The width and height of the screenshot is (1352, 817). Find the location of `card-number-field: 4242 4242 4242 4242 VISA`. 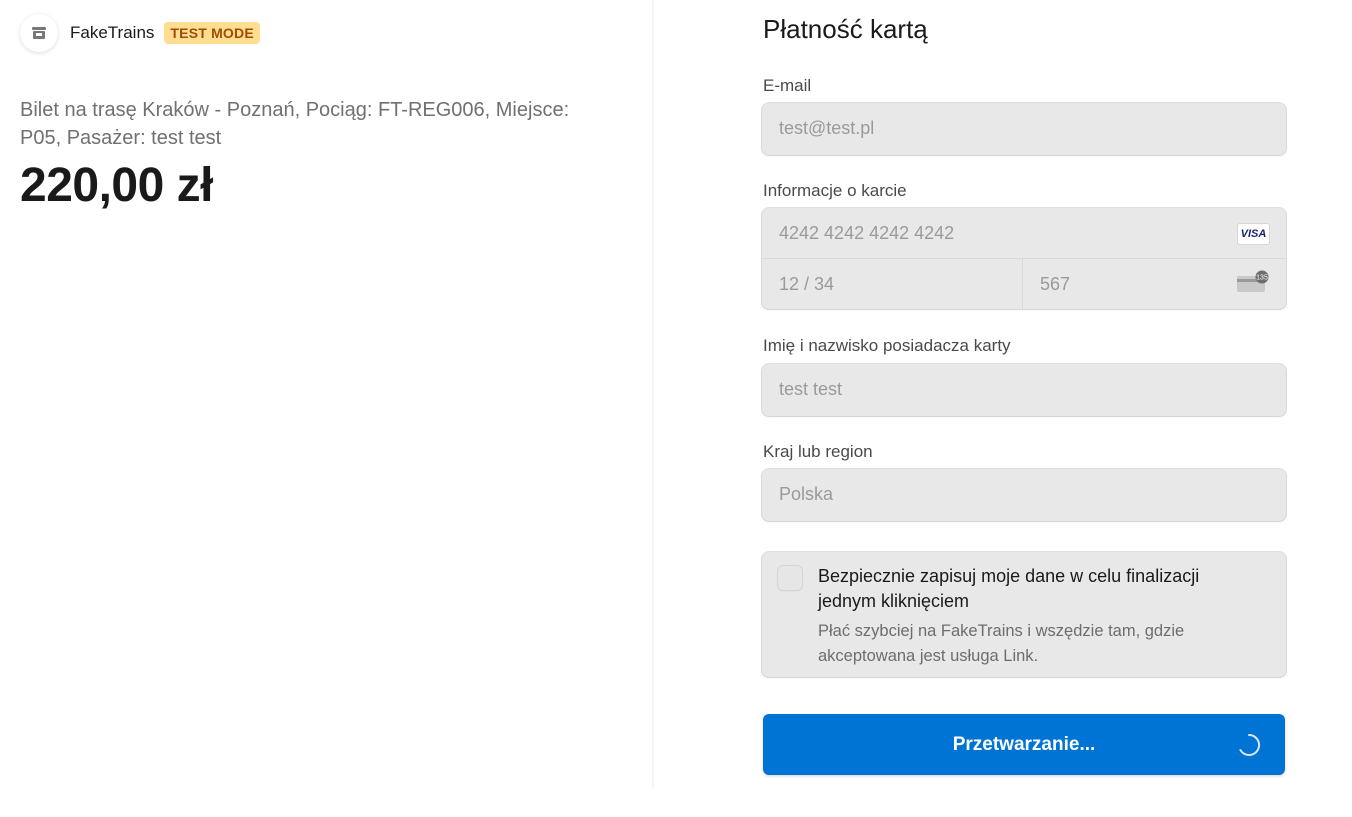

card-number-field: 4242 4242 4242 4242 VISA is located at coordinates (1024, 233).